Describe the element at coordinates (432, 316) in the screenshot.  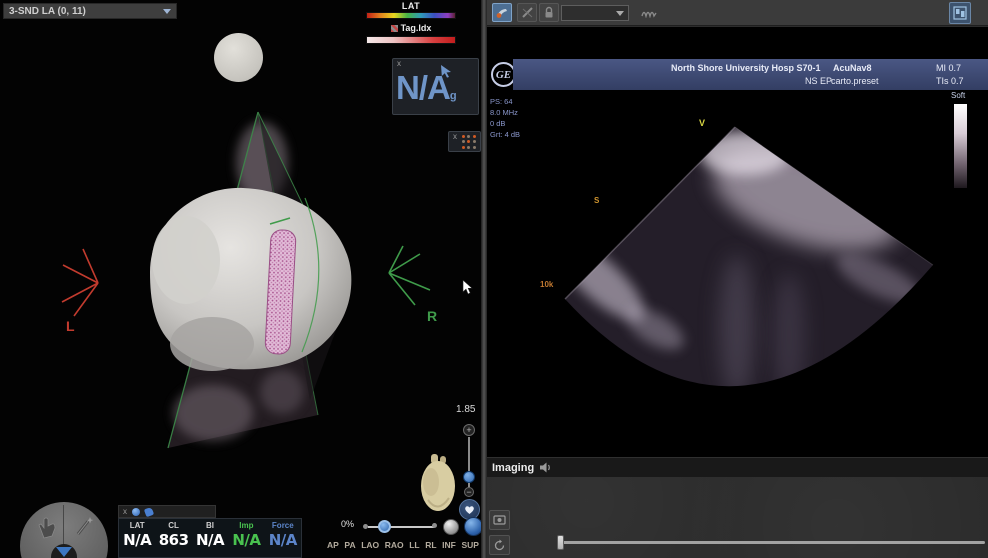
I see `orientation-label-right: R` at that location.